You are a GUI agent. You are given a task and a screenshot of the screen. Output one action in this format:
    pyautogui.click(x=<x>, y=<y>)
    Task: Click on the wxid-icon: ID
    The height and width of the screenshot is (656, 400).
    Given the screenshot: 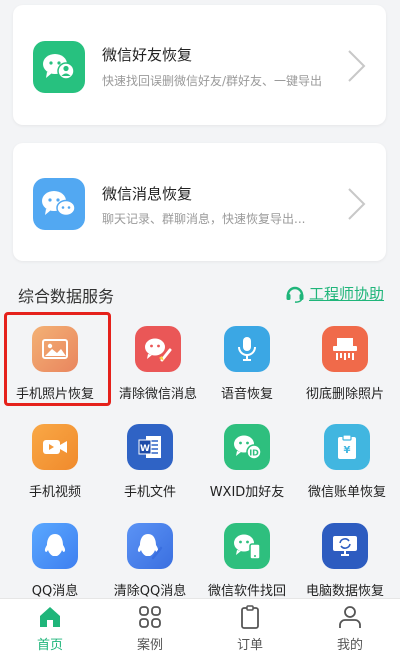 What is the action you would take?
    pyautogui.click(x=247, y=447)
    